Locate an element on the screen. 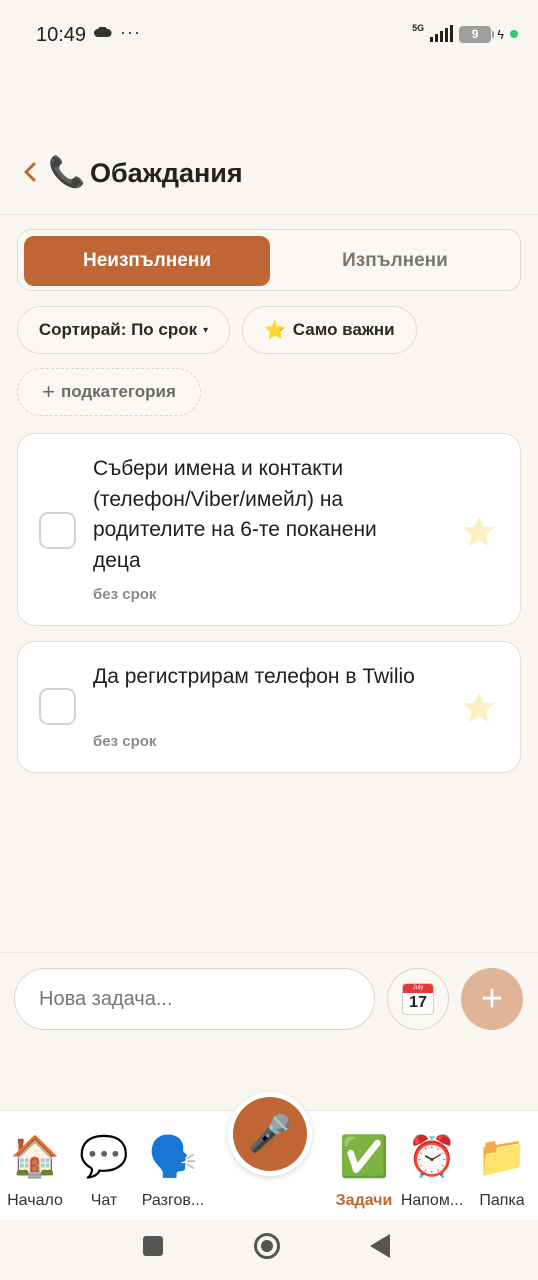 The image size is (538, 1280). battery-level: 9 is located at coordinates (475, 34).